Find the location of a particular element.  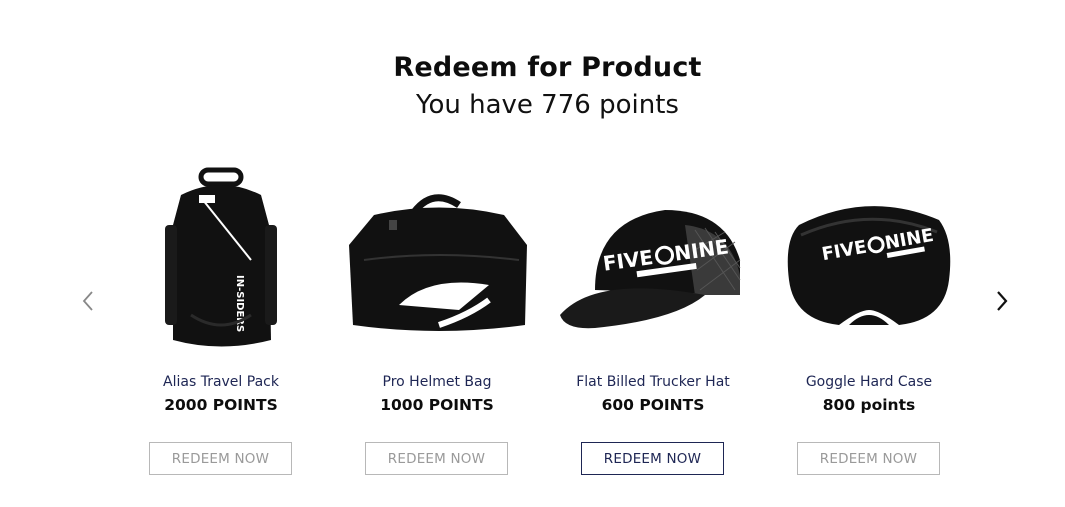

product-image is located at coordinates (437, 260).